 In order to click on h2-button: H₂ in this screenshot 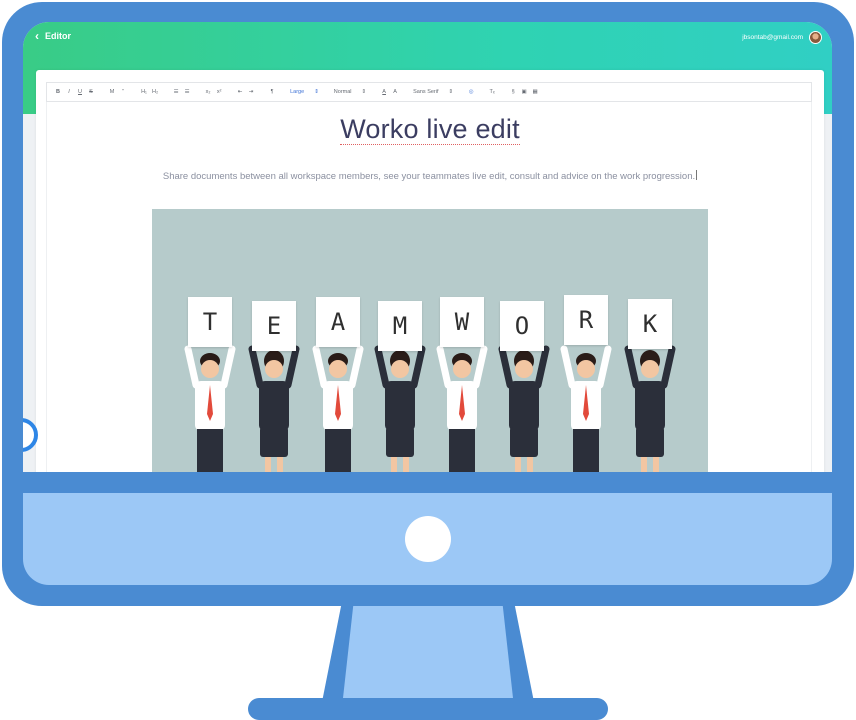, I will do `click(155, 92)`.